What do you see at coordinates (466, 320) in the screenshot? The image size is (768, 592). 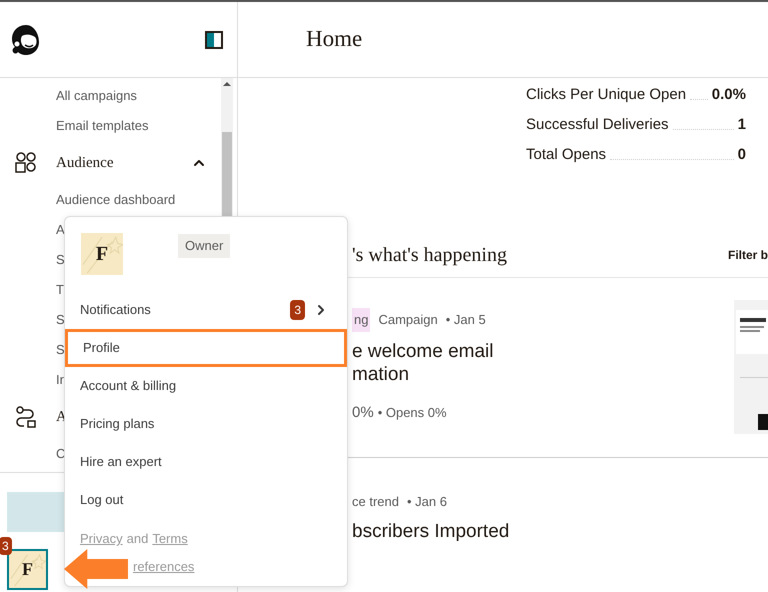 I see `item-date: • Jan 5` at bounding box center [466, 320].